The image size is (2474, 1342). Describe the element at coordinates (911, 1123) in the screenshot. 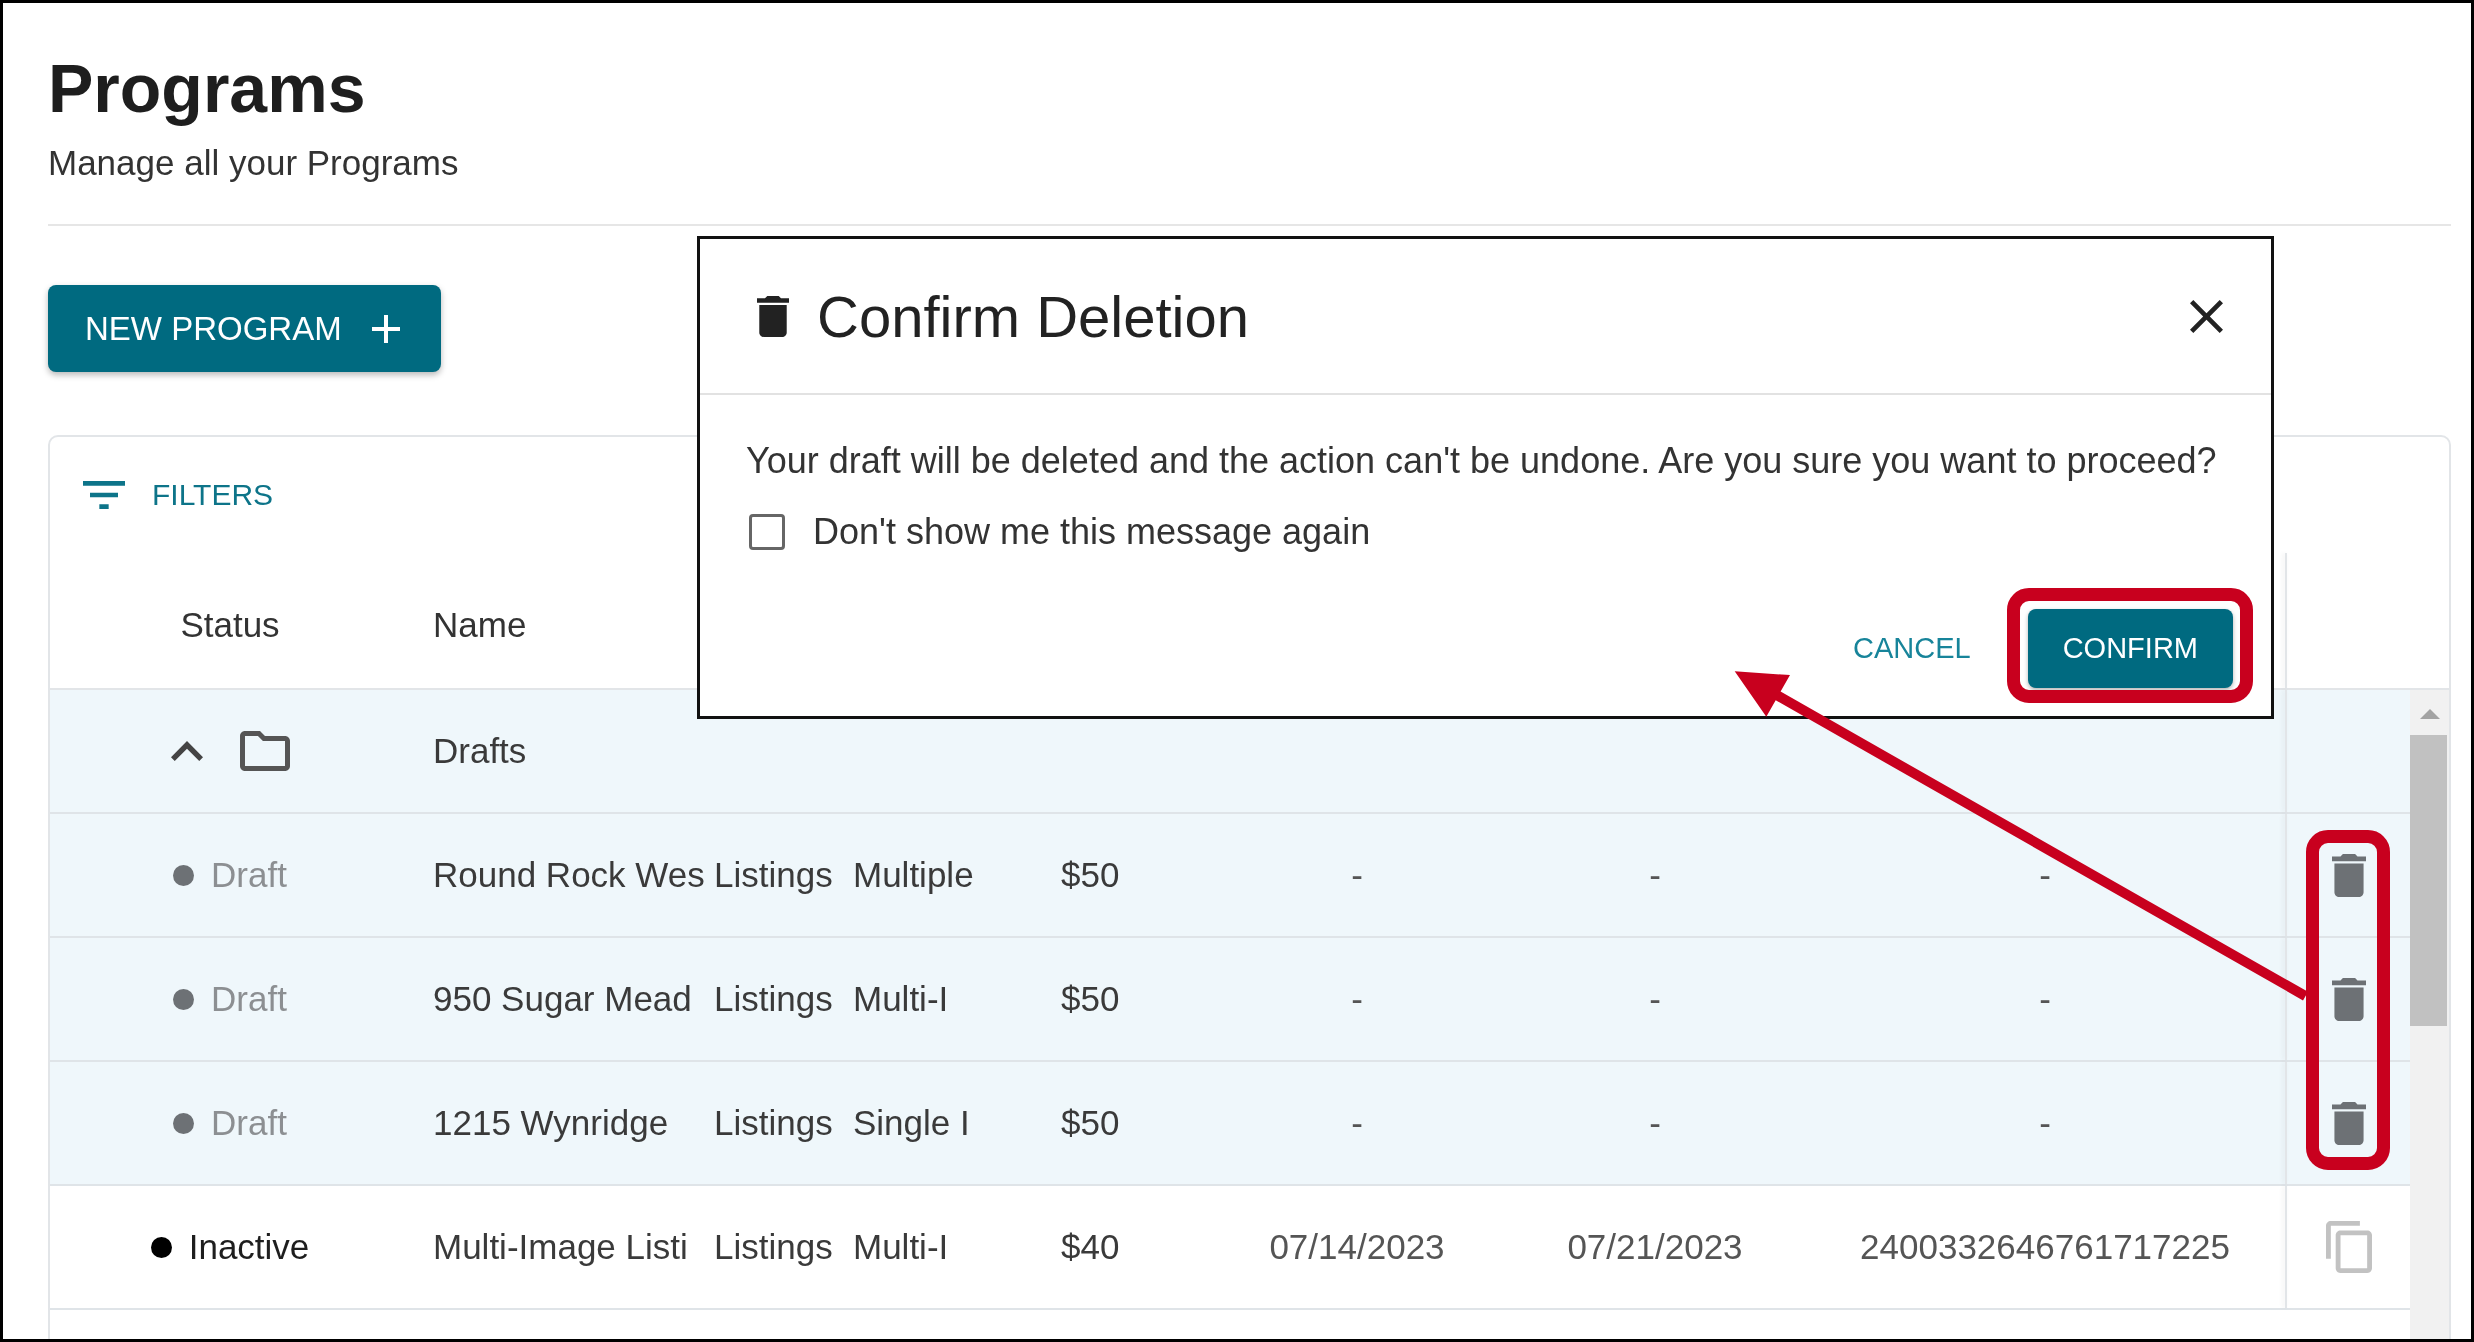

I see `table-text: Single I` at that location.